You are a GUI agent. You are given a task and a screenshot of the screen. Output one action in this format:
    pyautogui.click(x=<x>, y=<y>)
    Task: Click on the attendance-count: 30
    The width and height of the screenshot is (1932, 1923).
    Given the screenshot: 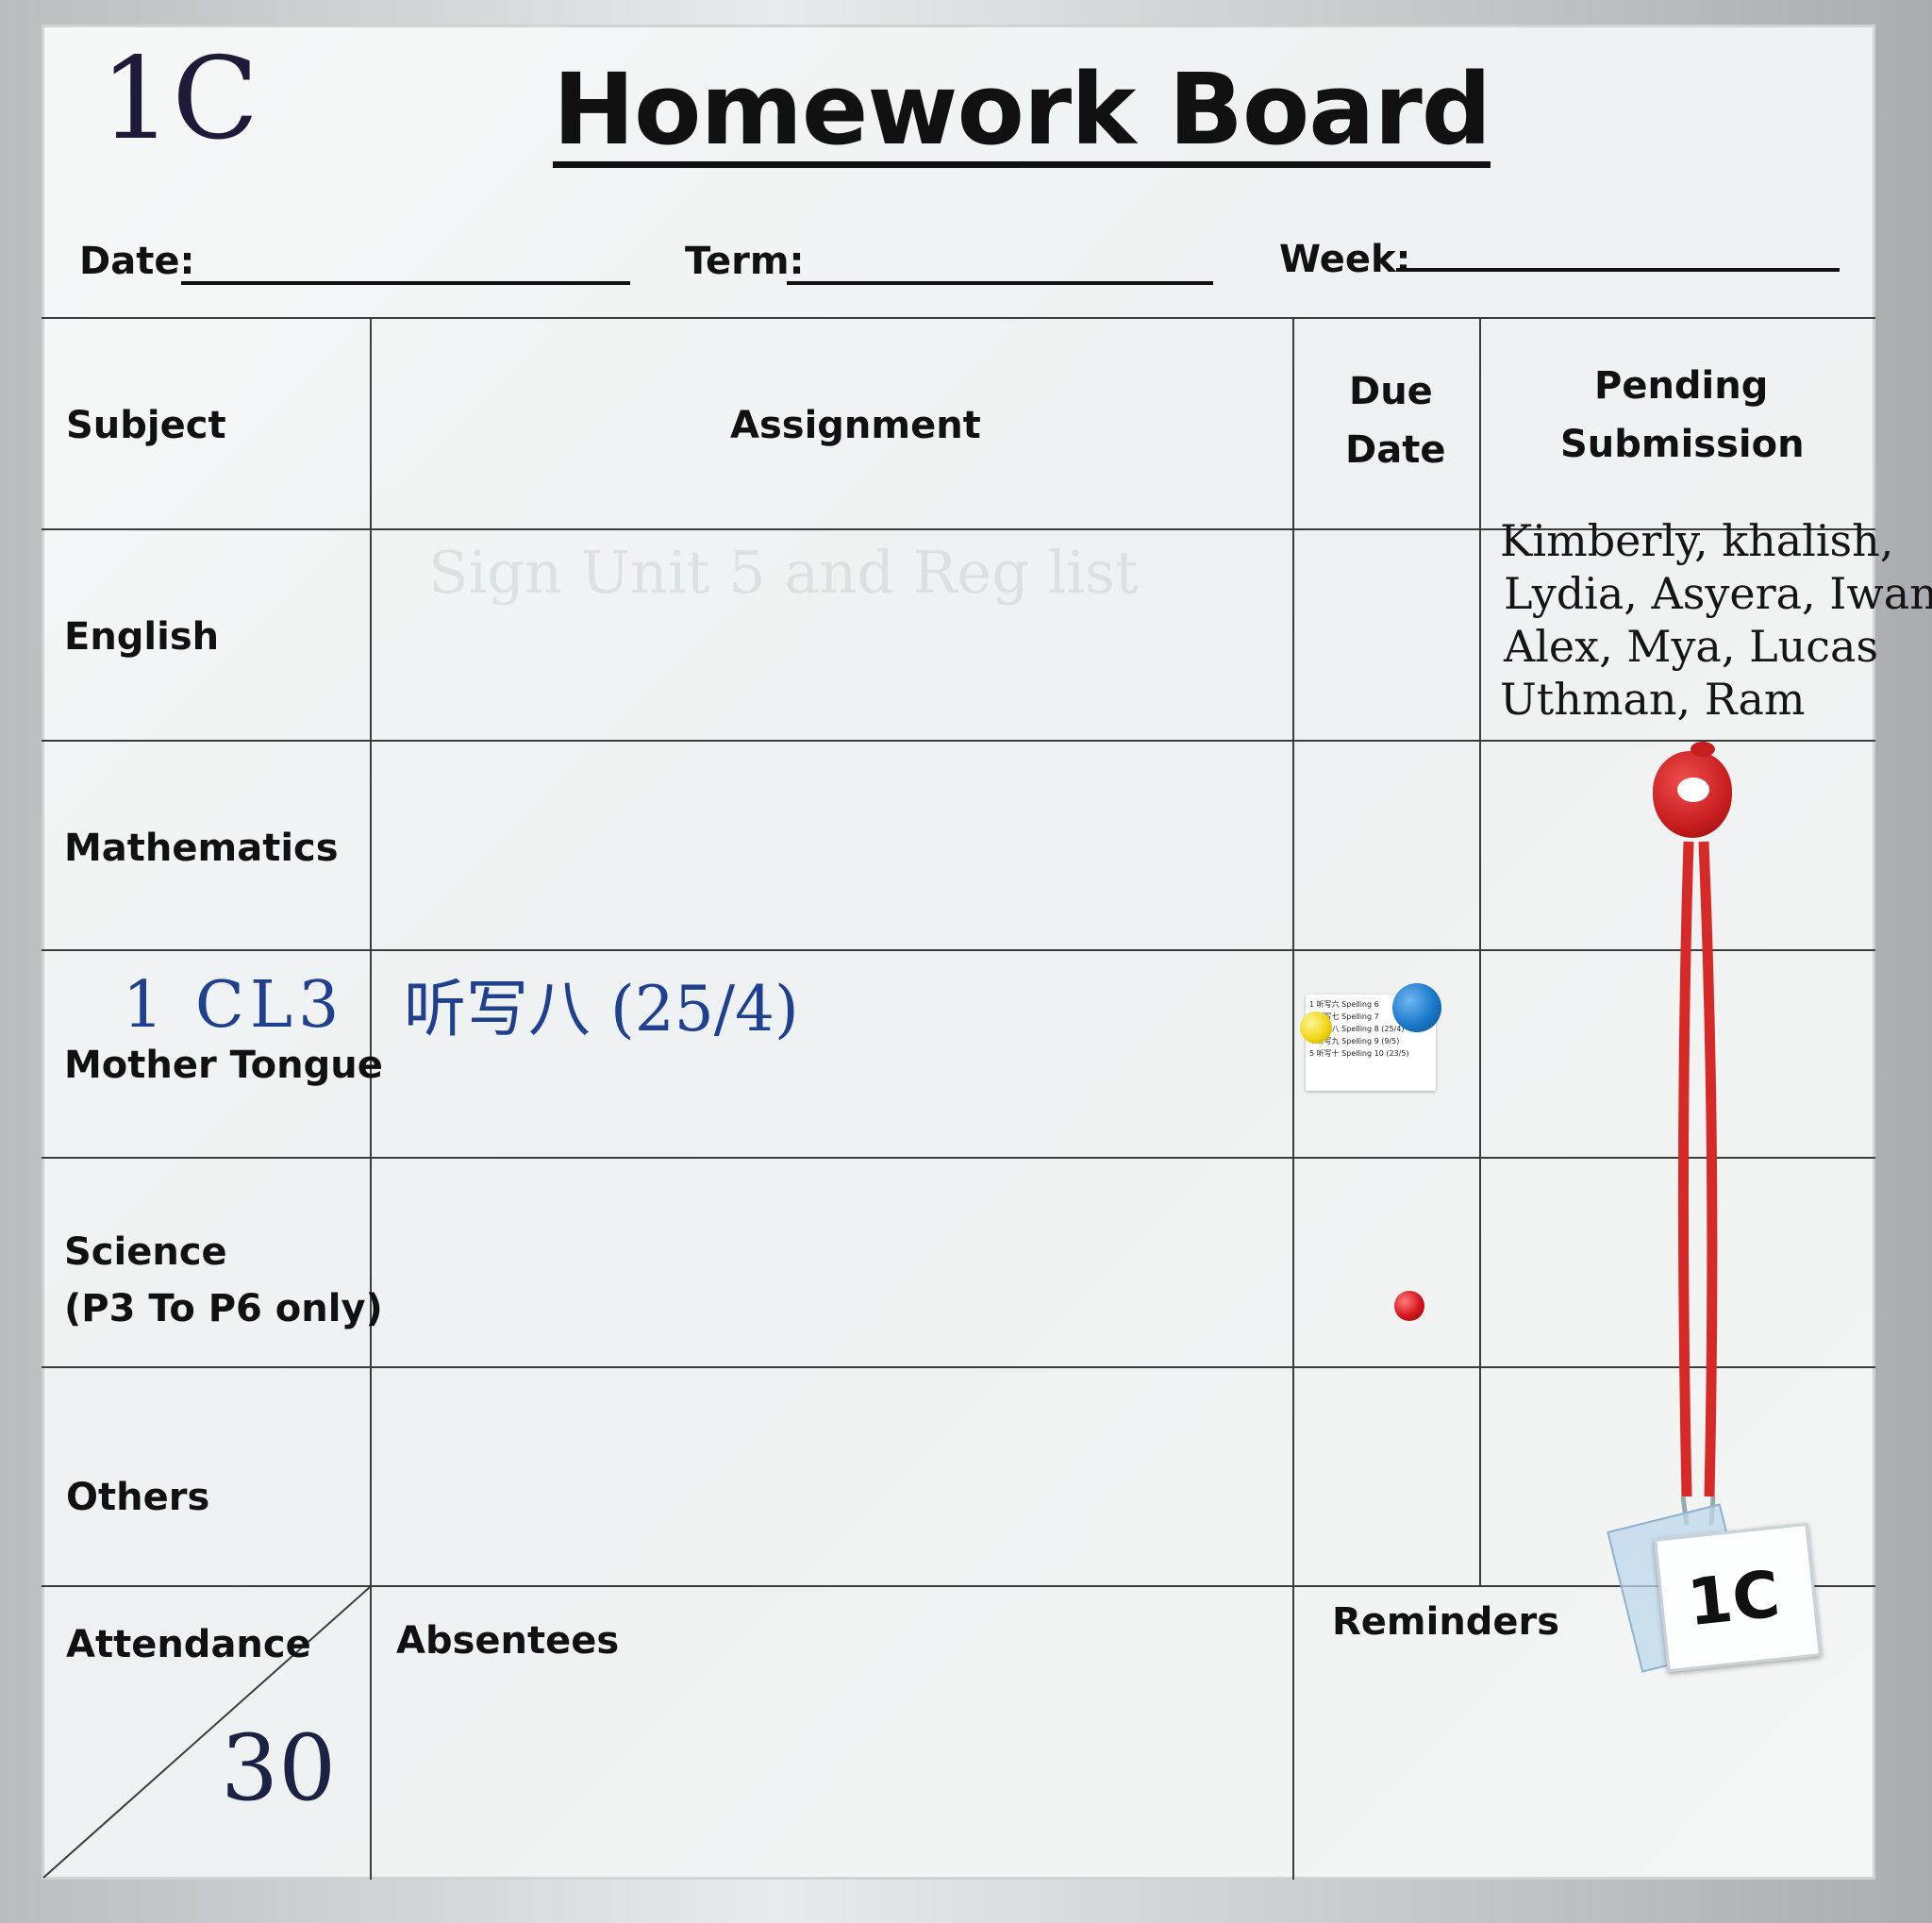 What is the action you would take?
    pyautogui.click(x=279, y=1768)
    